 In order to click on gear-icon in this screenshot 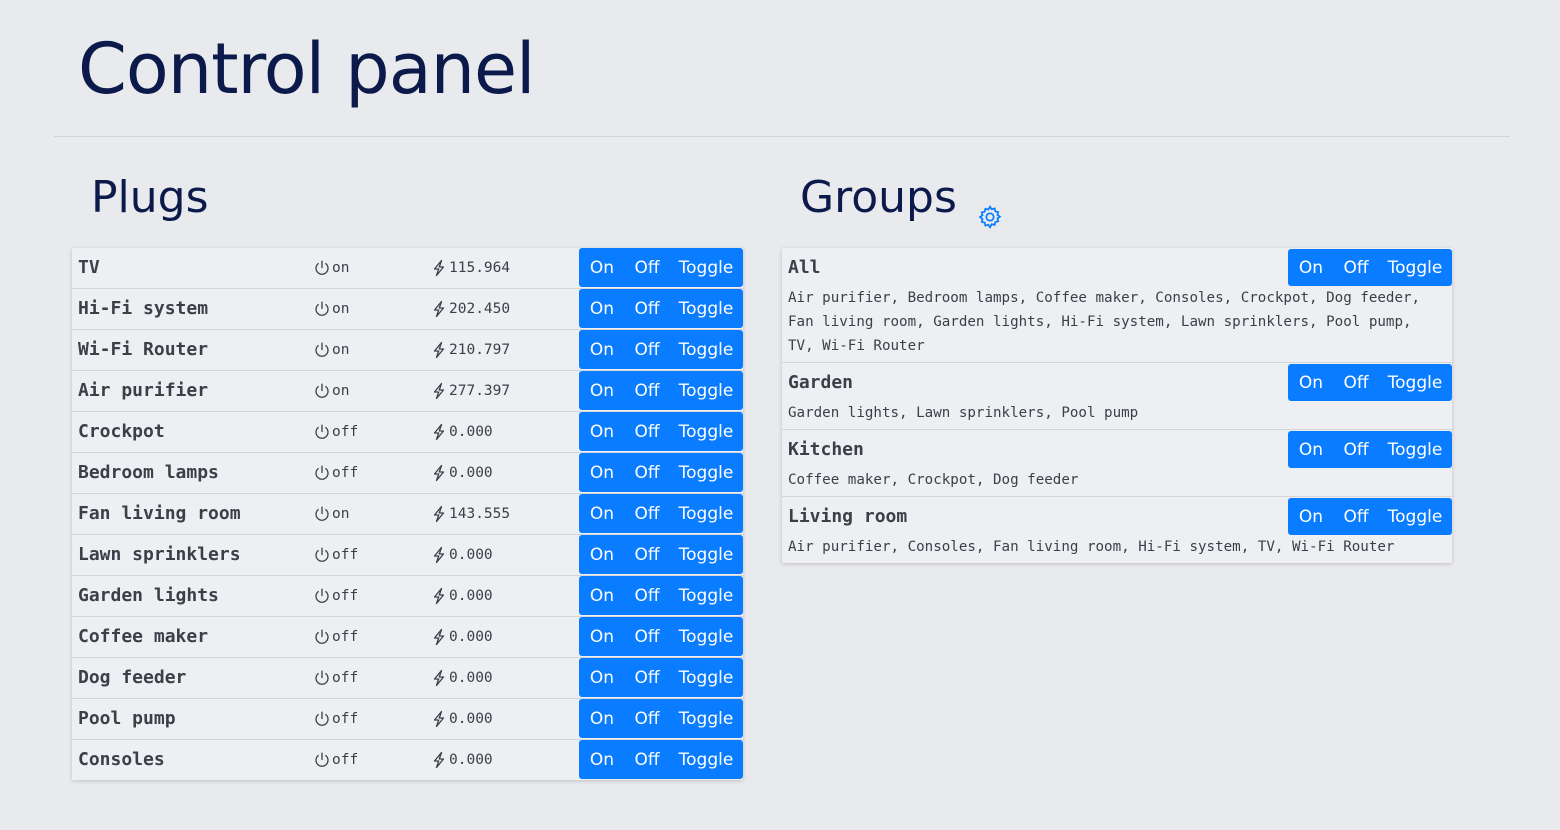, I will do `click(990, 209)`.